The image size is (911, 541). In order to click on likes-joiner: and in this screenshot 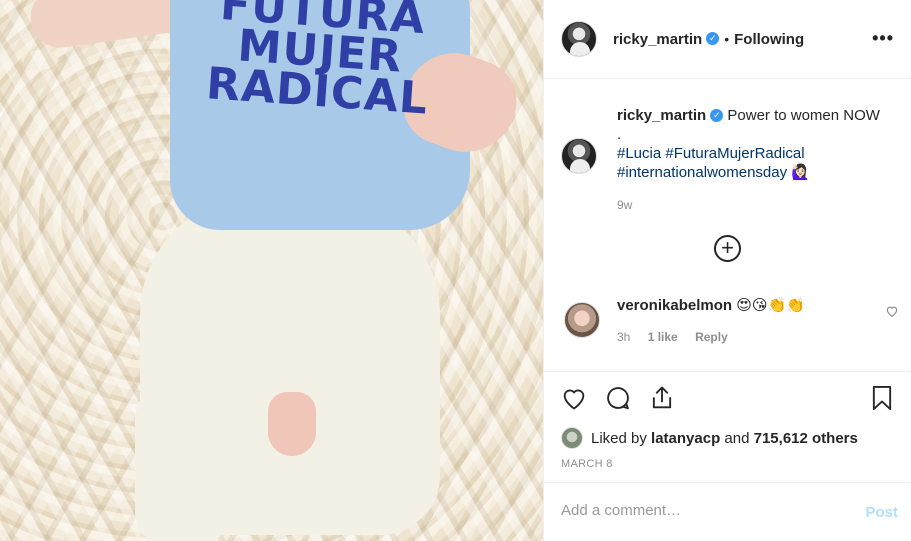, I will do `click(737, 438)`.